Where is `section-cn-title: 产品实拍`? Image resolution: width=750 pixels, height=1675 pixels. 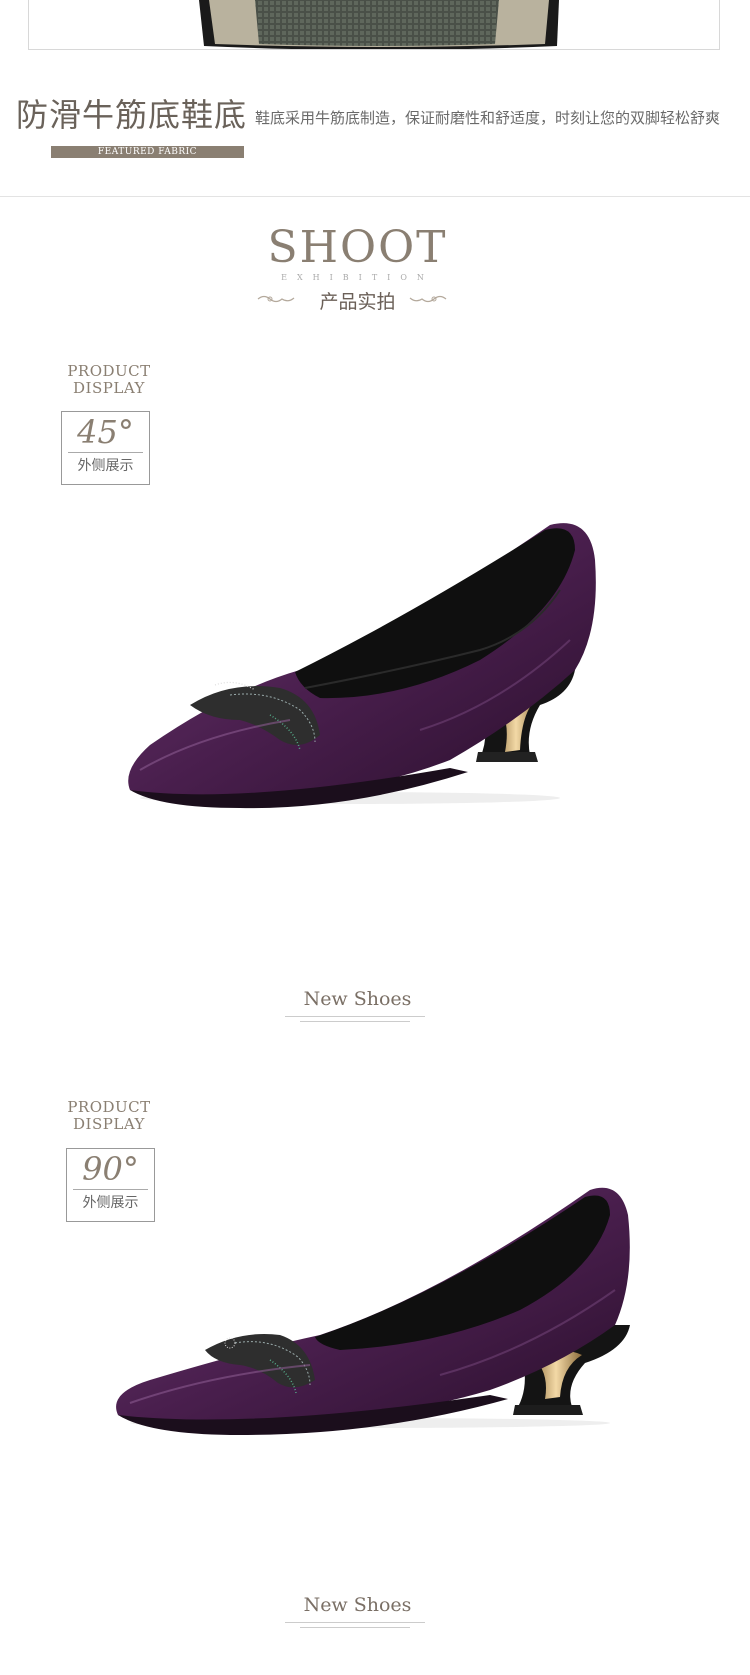 section-cn-title: 产品实拍 is located at coordinates (357, 302).